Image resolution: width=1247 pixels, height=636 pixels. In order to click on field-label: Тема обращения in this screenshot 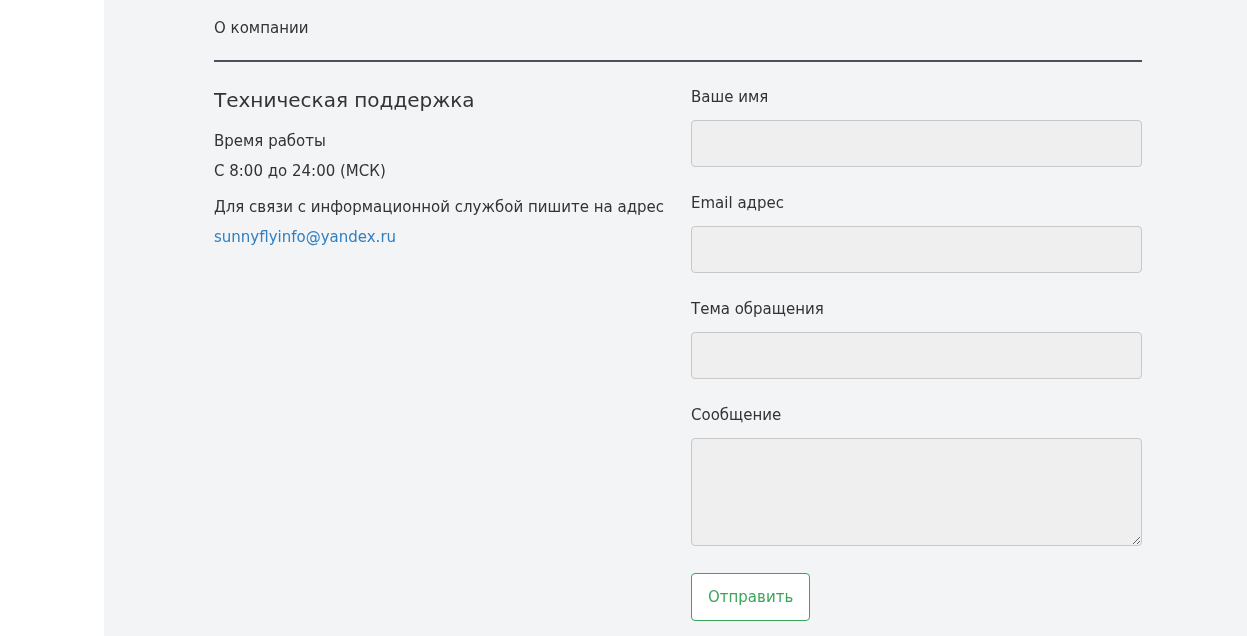, I will do `click(758, 309)`.